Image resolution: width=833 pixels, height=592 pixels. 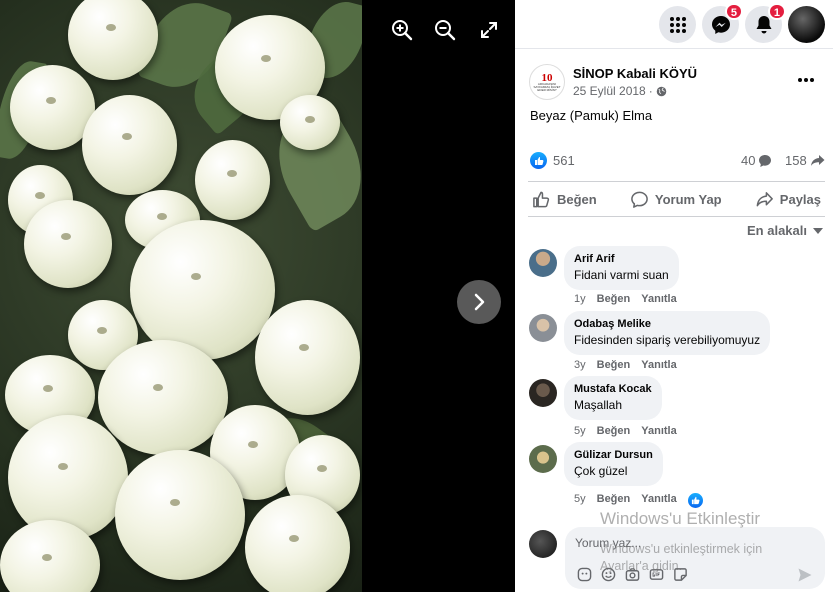 I want to click on comment-bubble: Mustafa Kocak Maşallah, so click(x=613, y=398).